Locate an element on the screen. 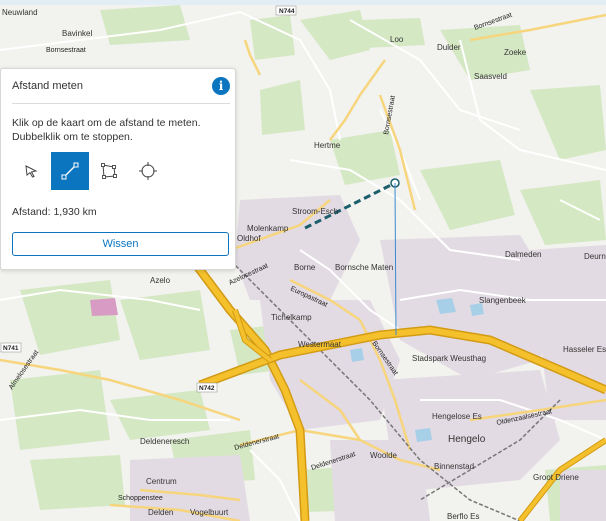  line-tool-button is located at coordinates (70, 171).